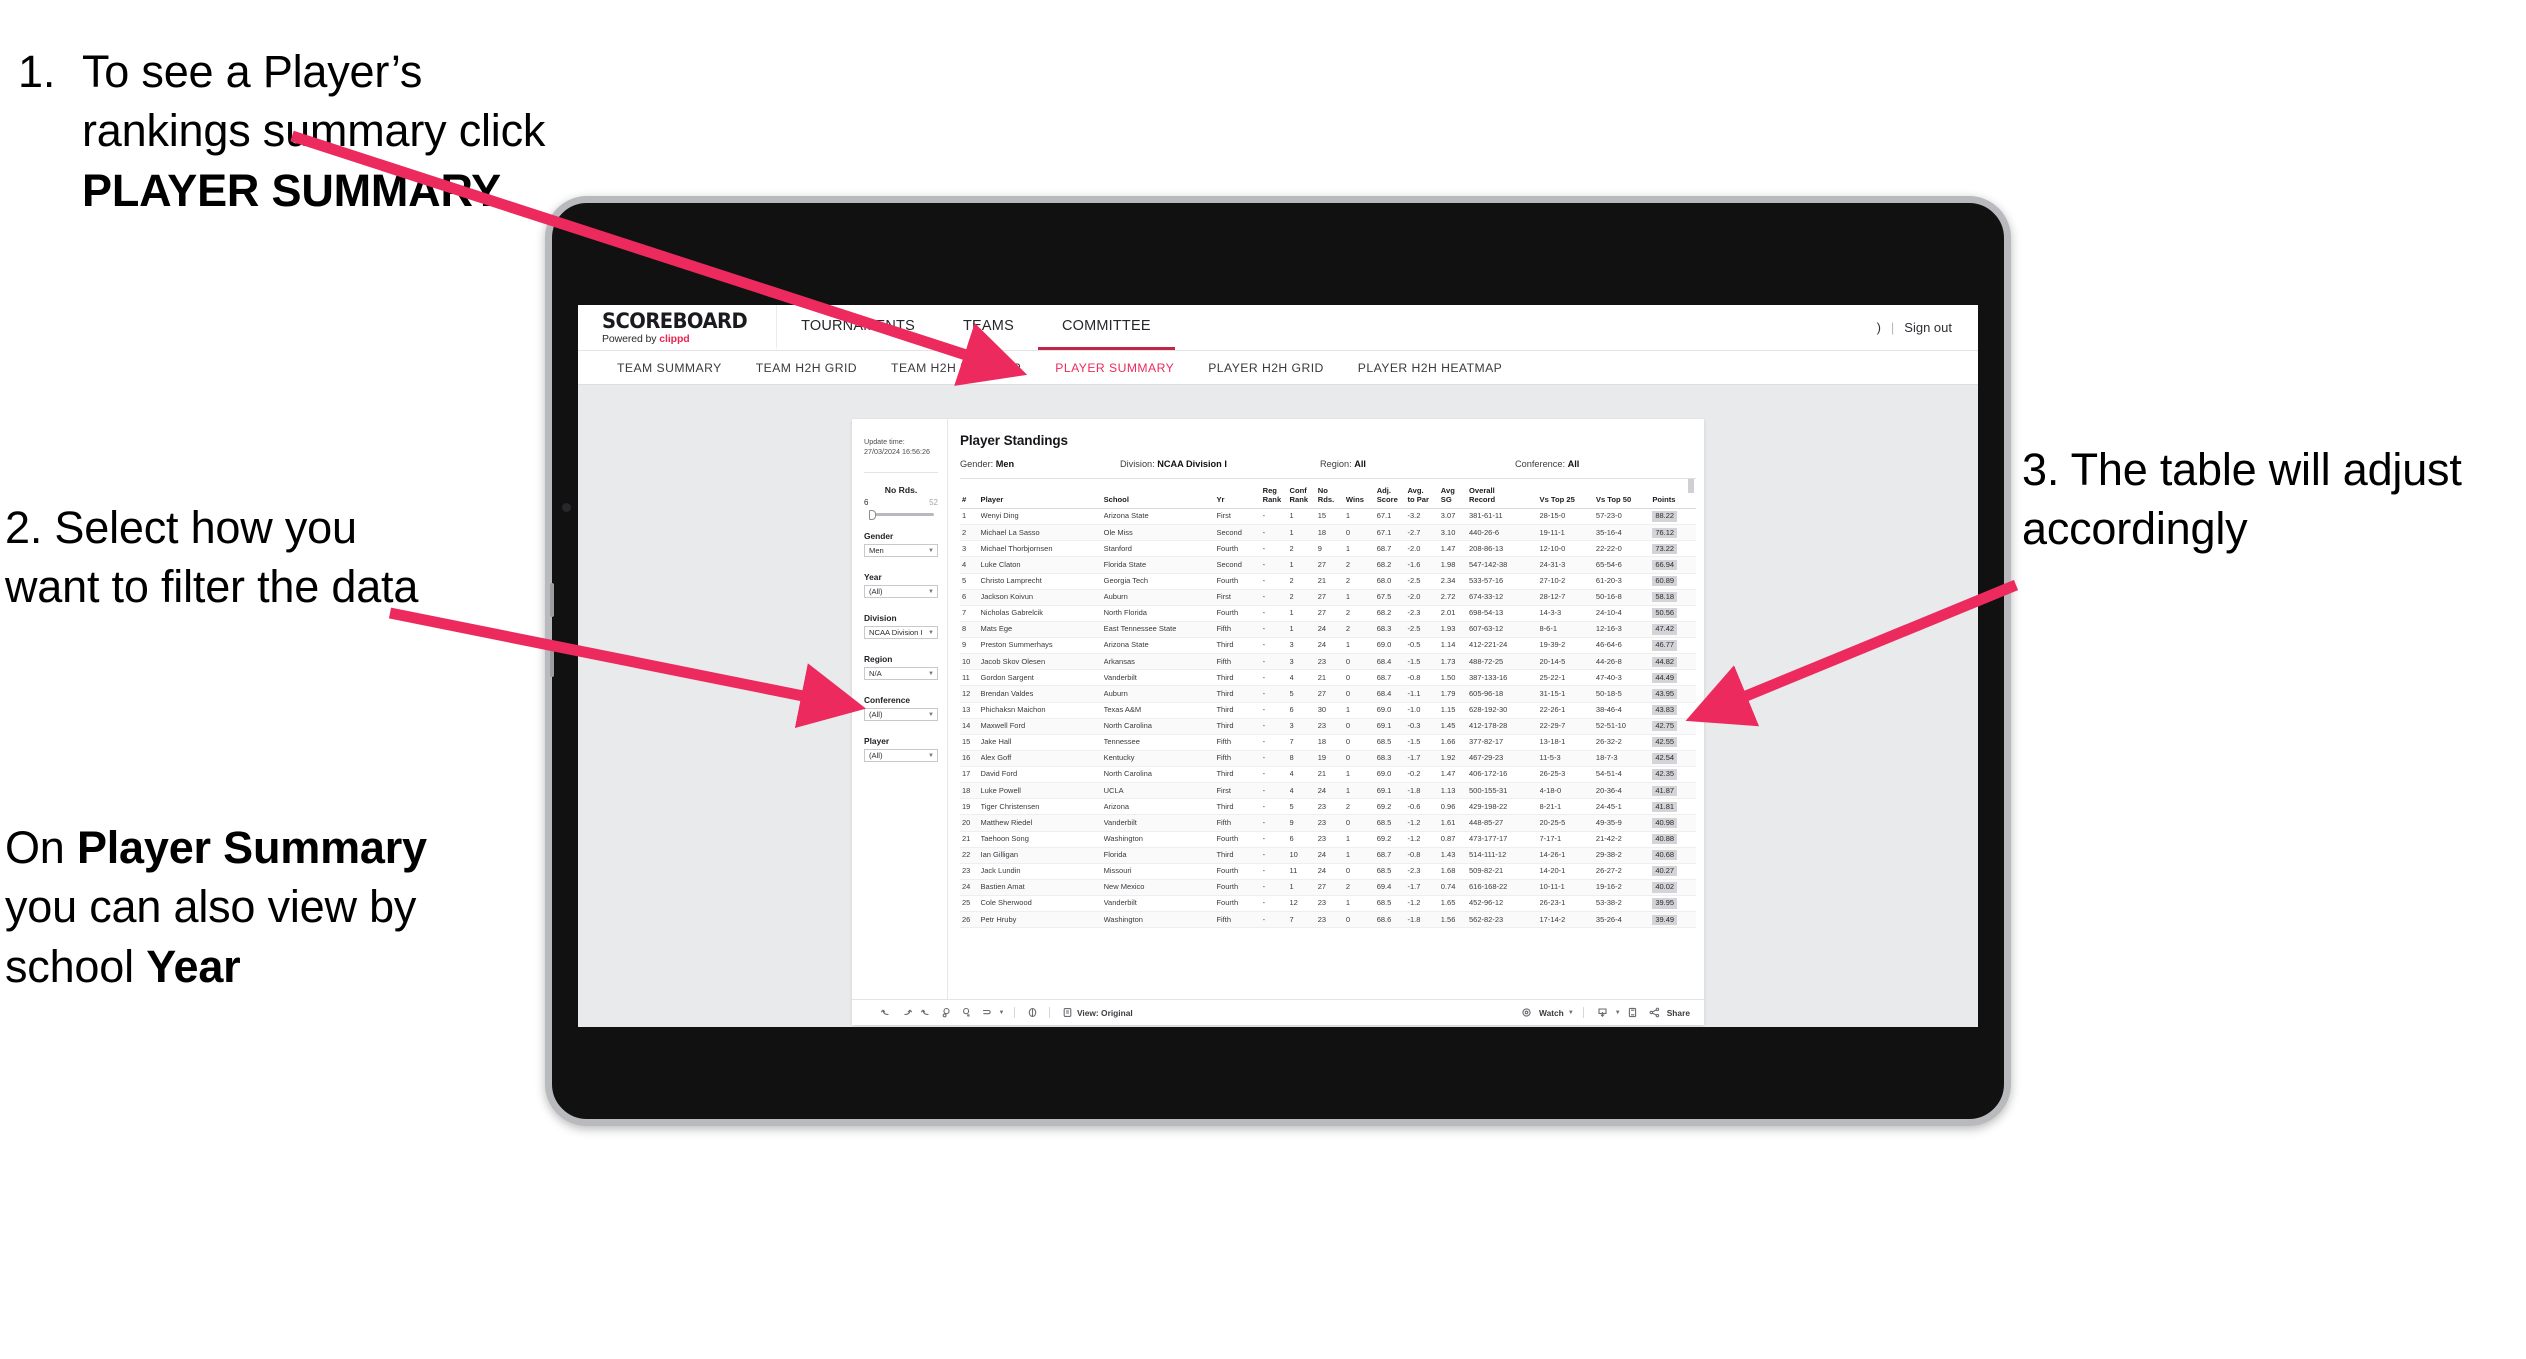  Describe the element at coordinates (901, 551) in the screenshot. I see `filter-gender-select: Men ▼` at that location.